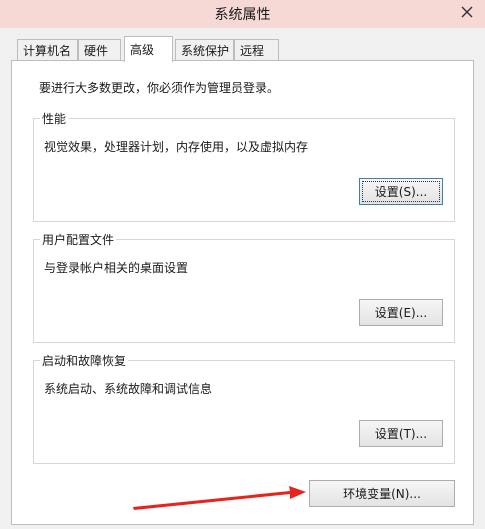  Describe the element at coordinates (54, 118) in the screenshot. I see `group-legend-performance: 性能` at that location.